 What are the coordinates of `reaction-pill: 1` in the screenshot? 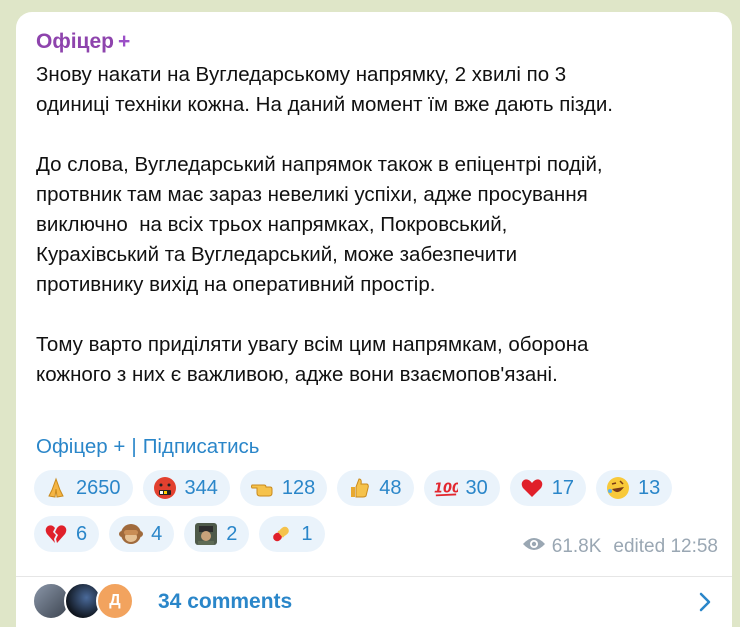 It's located at (292, 534).